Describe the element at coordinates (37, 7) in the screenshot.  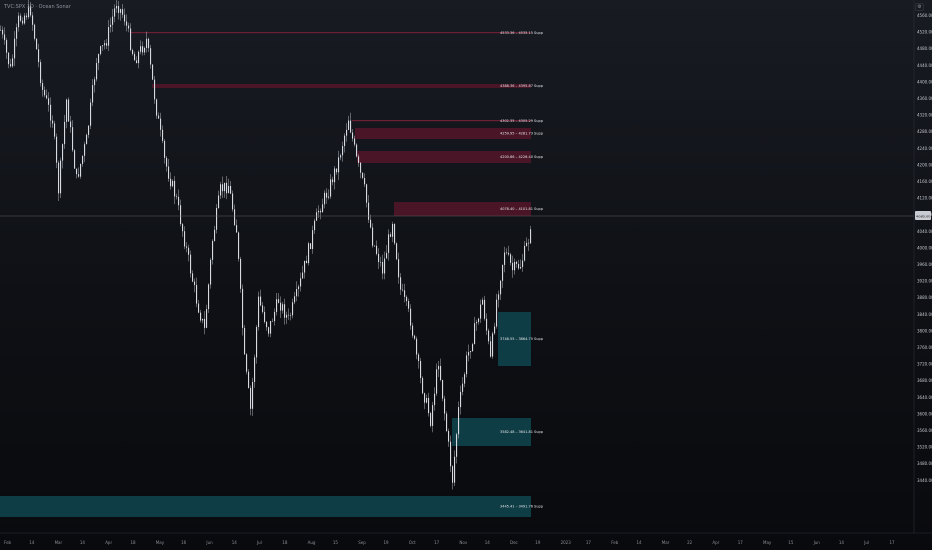
I see `symbol-title: TVC:SPX 1D · Ocean Sonar` at that location.